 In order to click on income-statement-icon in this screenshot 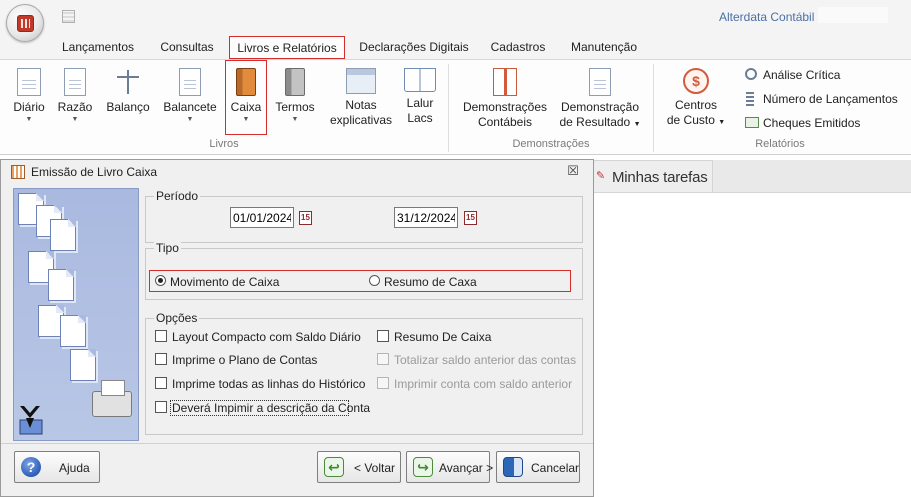, I will do `click(600, 82)`.